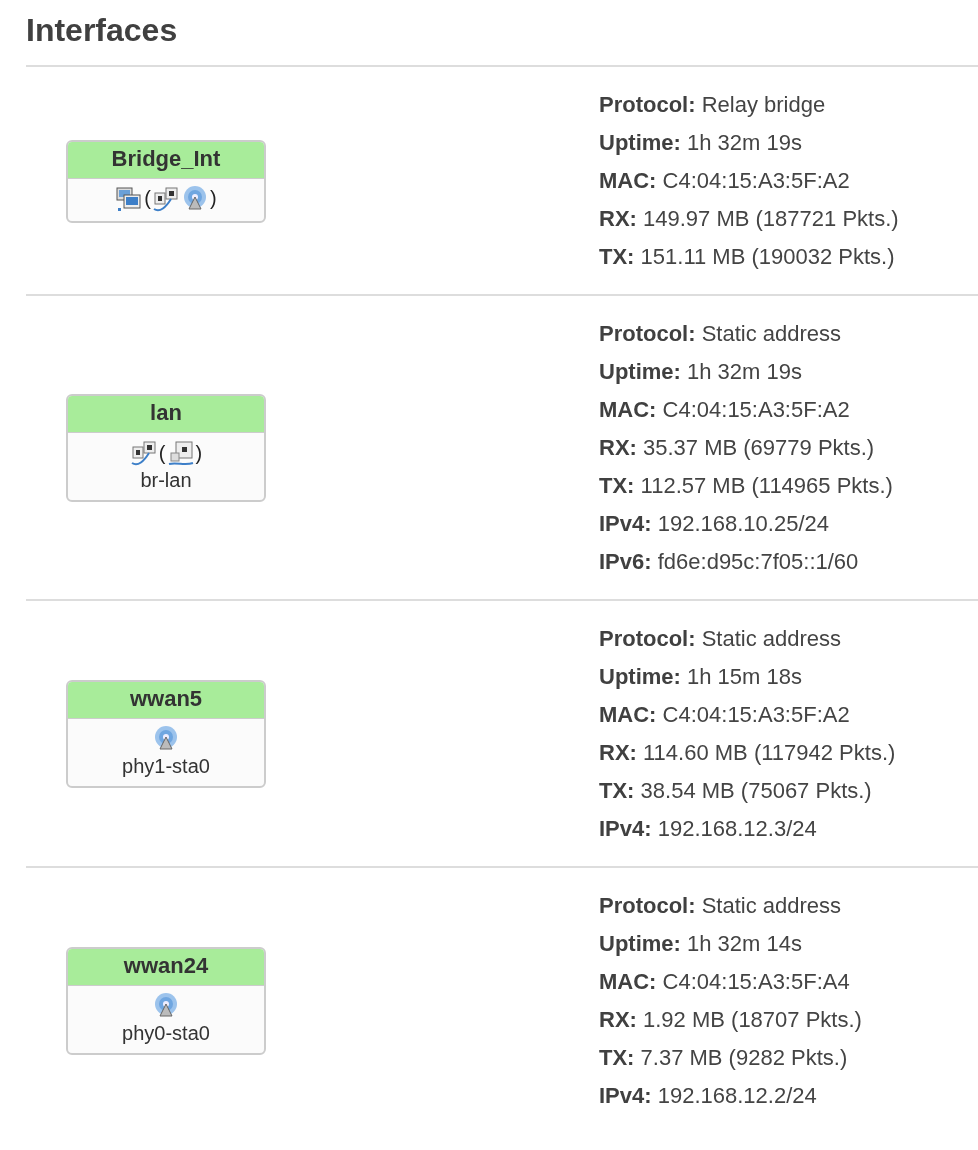  I want to click on page-title: Interfaces, so click(102, 30).